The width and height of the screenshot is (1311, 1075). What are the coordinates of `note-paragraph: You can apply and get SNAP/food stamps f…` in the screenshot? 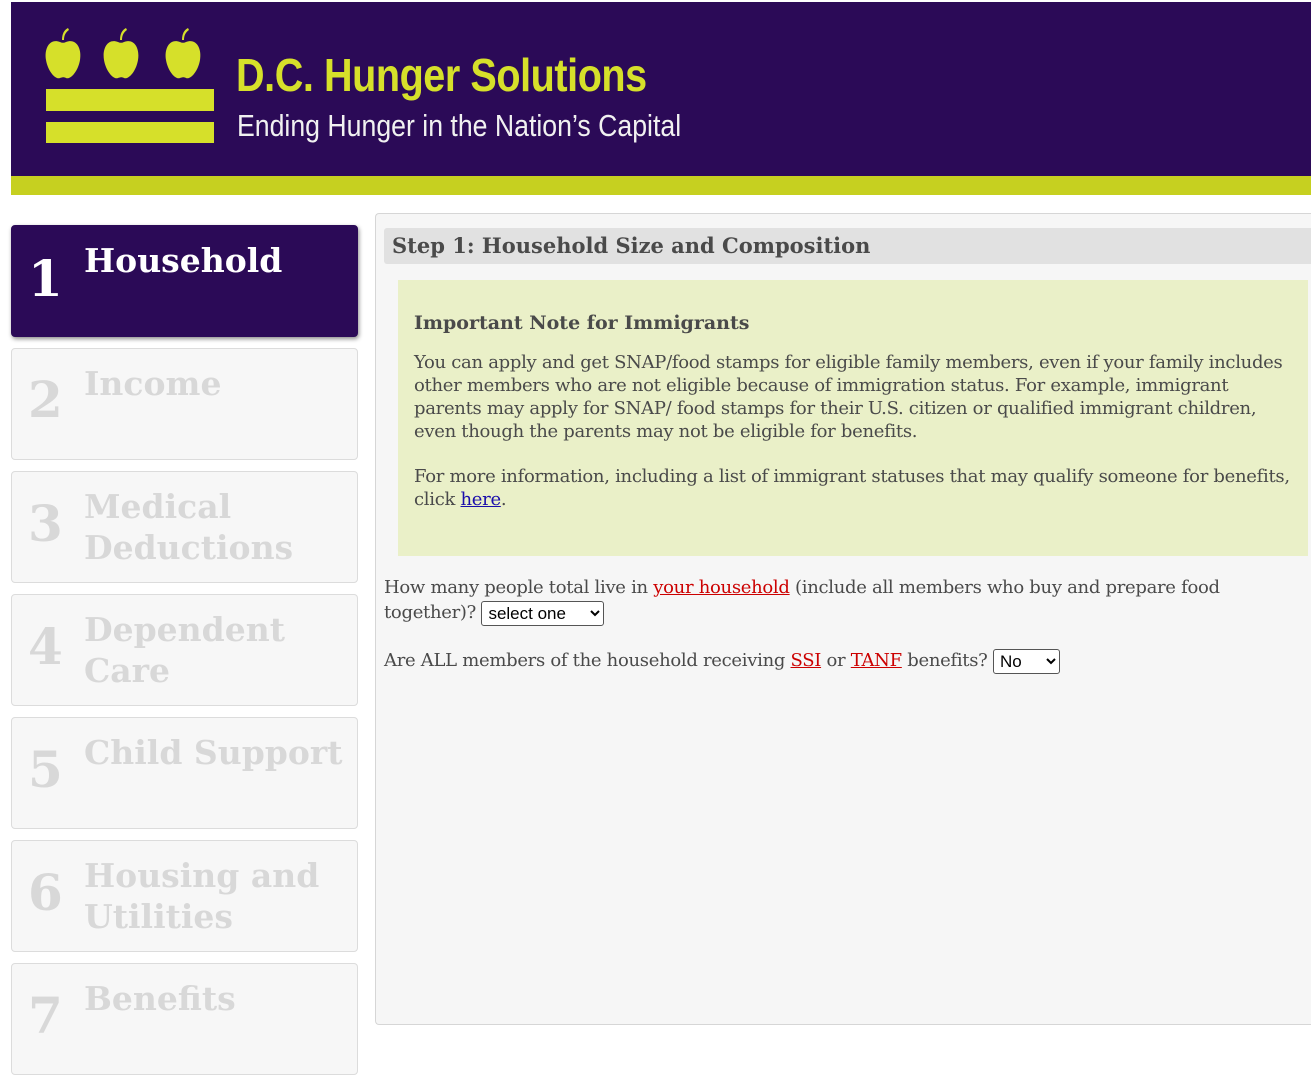 It's located at (848, 397).